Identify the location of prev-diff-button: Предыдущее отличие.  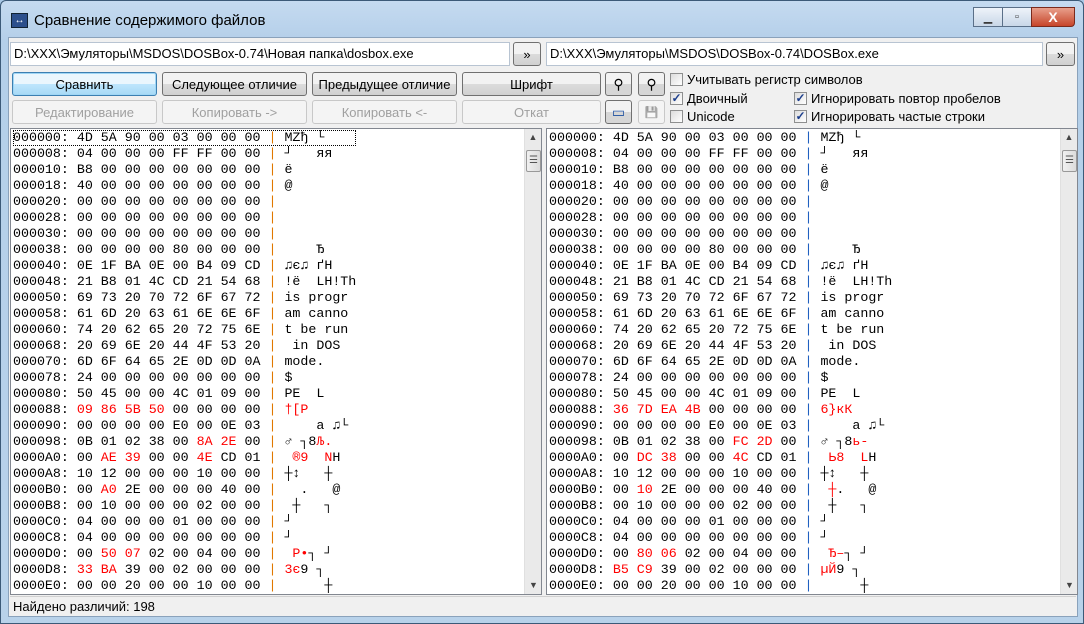
(384, 84).